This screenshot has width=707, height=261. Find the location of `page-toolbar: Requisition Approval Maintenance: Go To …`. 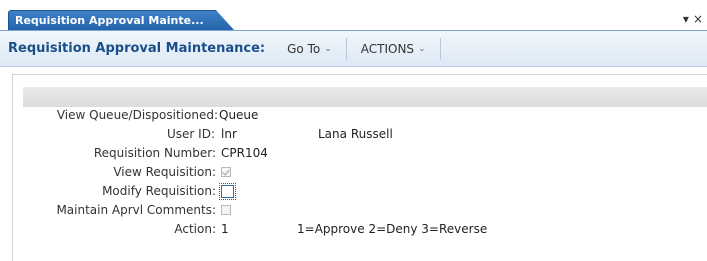

page-toolbar: Requisition Approval Maintenance: Go To … is located at coordinates (353, 49).